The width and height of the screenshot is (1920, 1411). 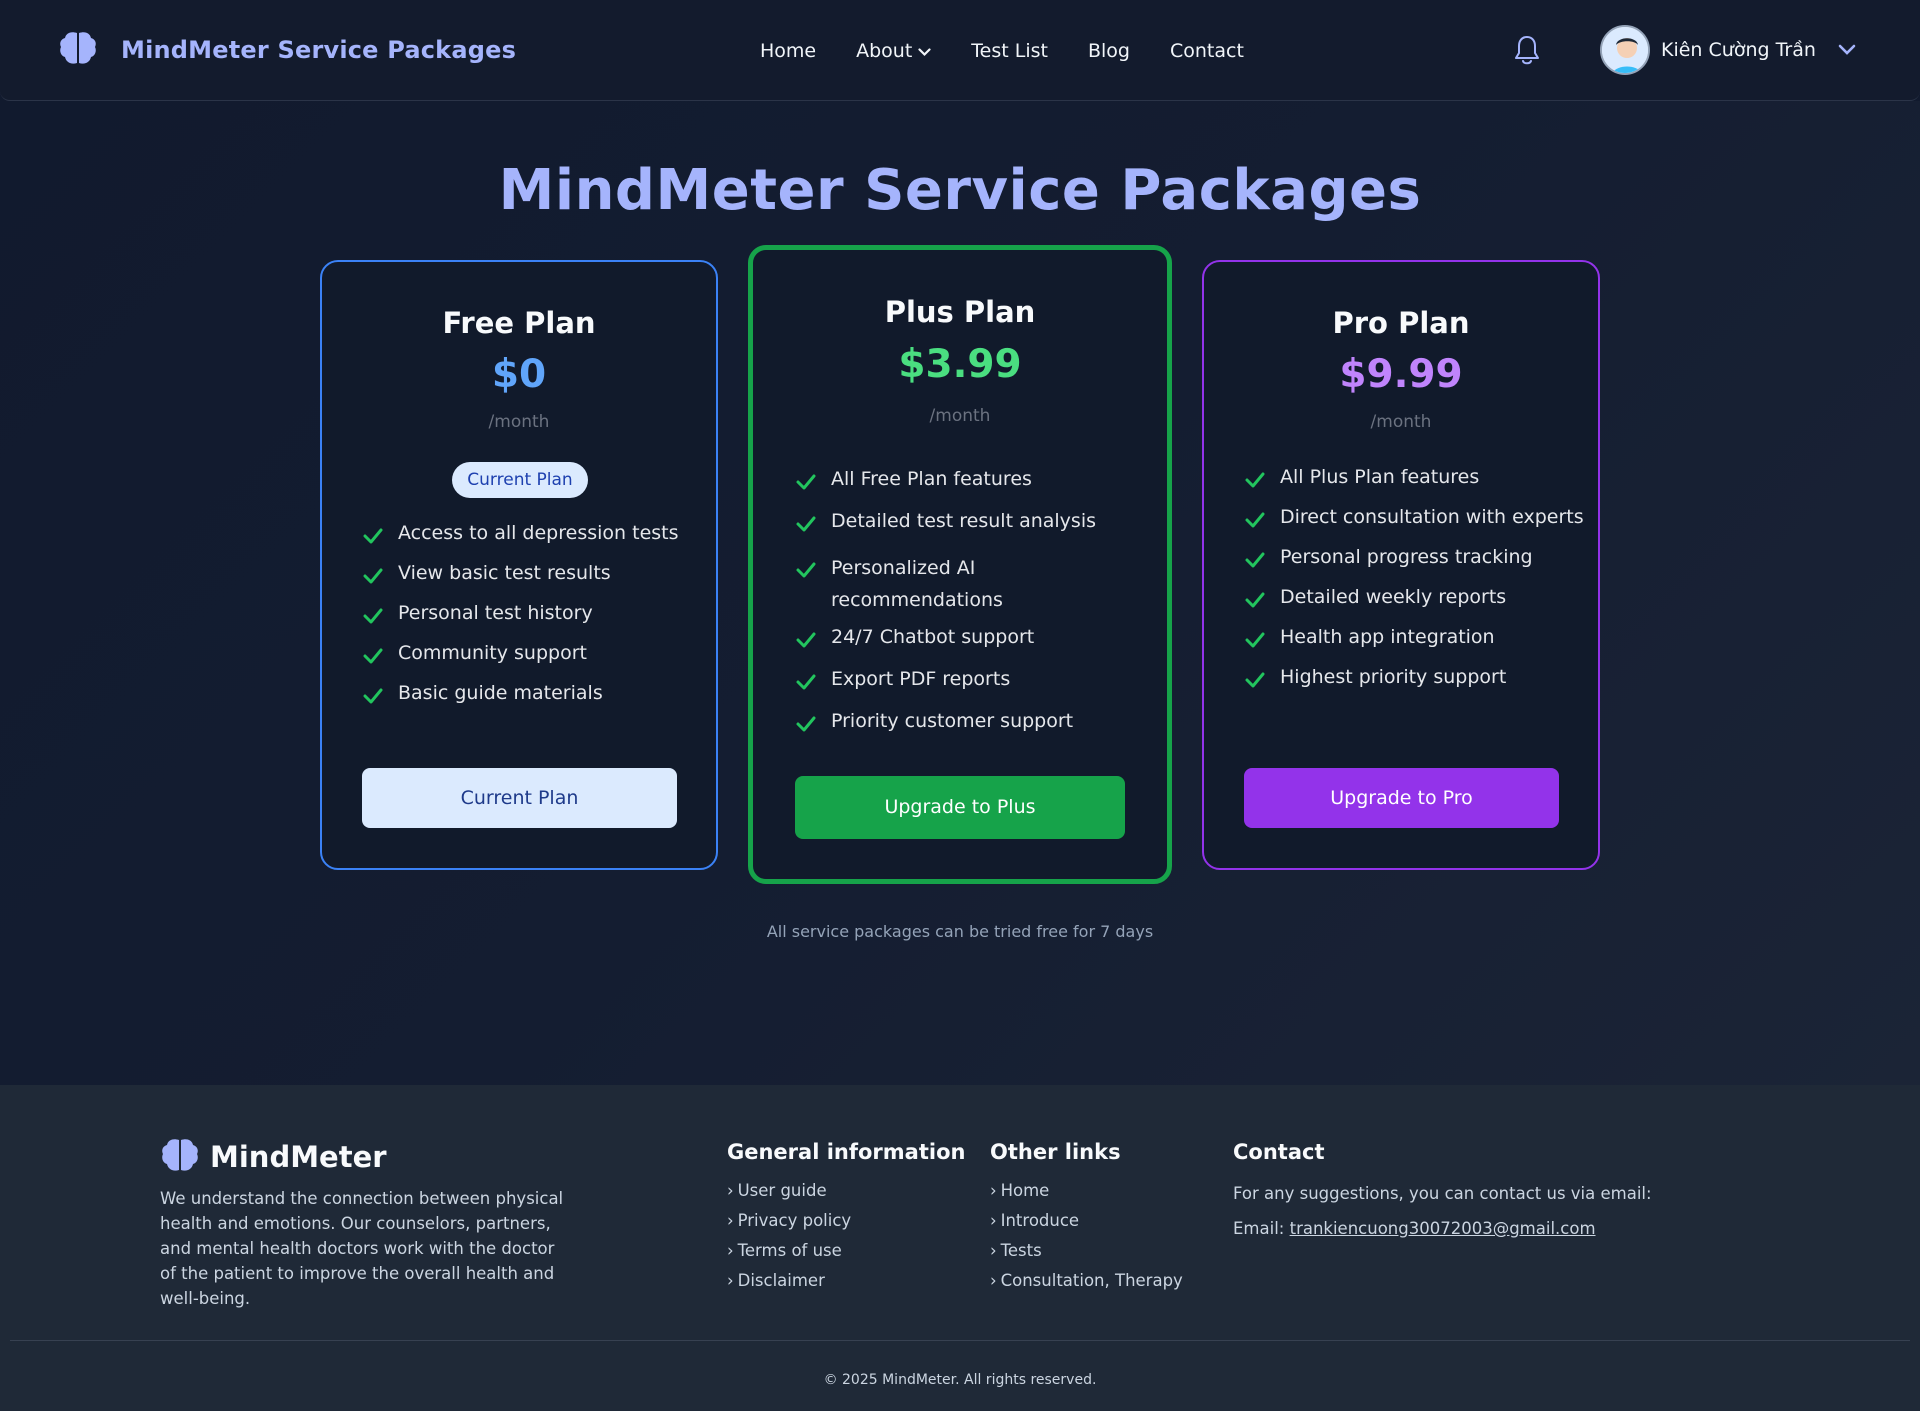 I want to click on brand-title: MindMeter Service Packages, so click(x=319, y=50).